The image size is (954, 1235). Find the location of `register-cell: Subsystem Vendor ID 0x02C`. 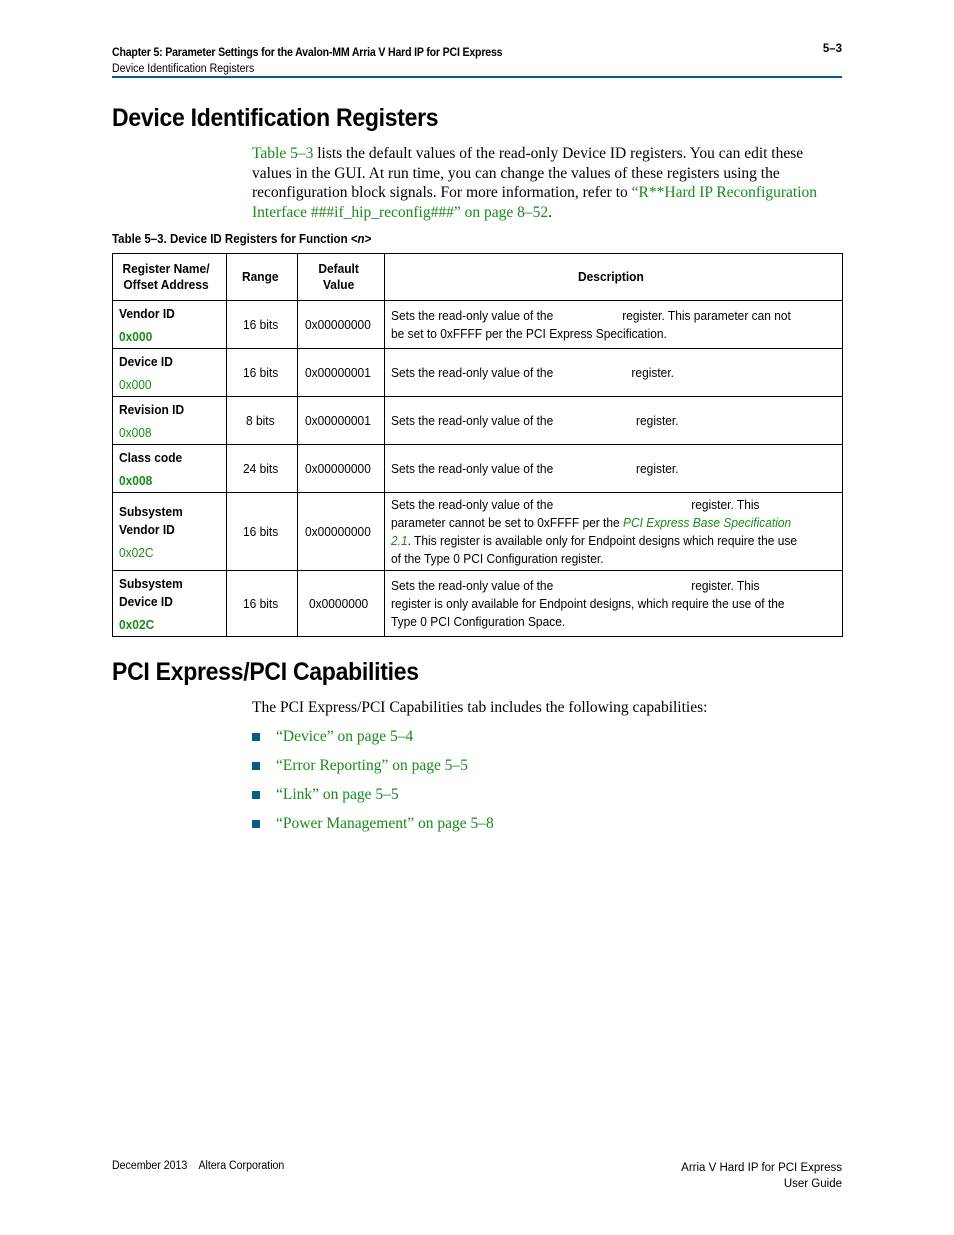

register-cell: Subsystem Vendor ID 0x02C is located at coordinates (169, 531).